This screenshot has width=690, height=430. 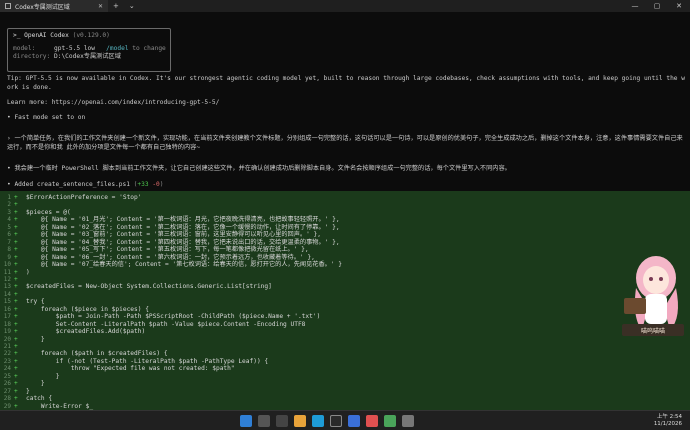 What do you see at coordinates (653, 331) in the screenshot?
I see `mascot-caption: 喵呜喵喵` at bounding box center [653, 331].